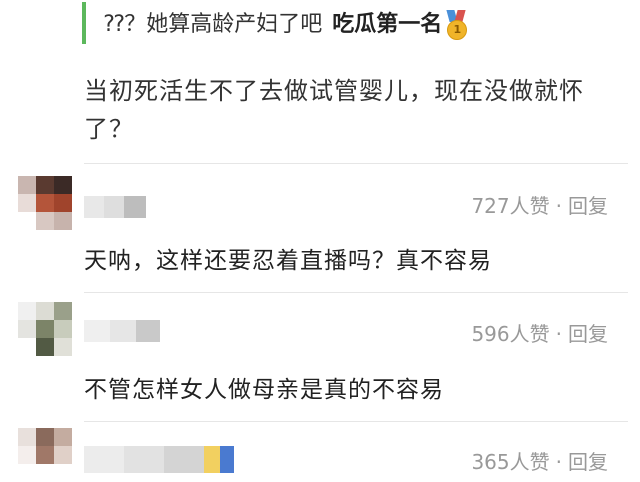 The width and height of the screenshot is (640, 482). I want to click on comment-meta: 727人赞 · 回复, so click(539, 204).